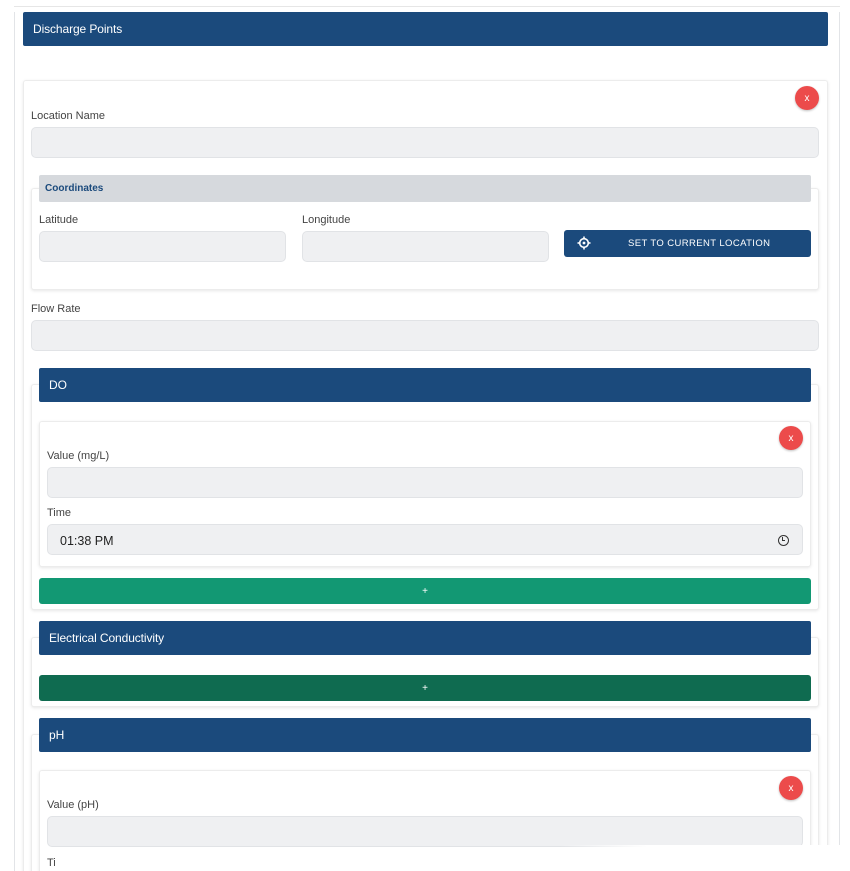 The image size is (850, 871). Describe the element at coordinates (425, 142) in the screenshot. I see `location-name-input` at that location.